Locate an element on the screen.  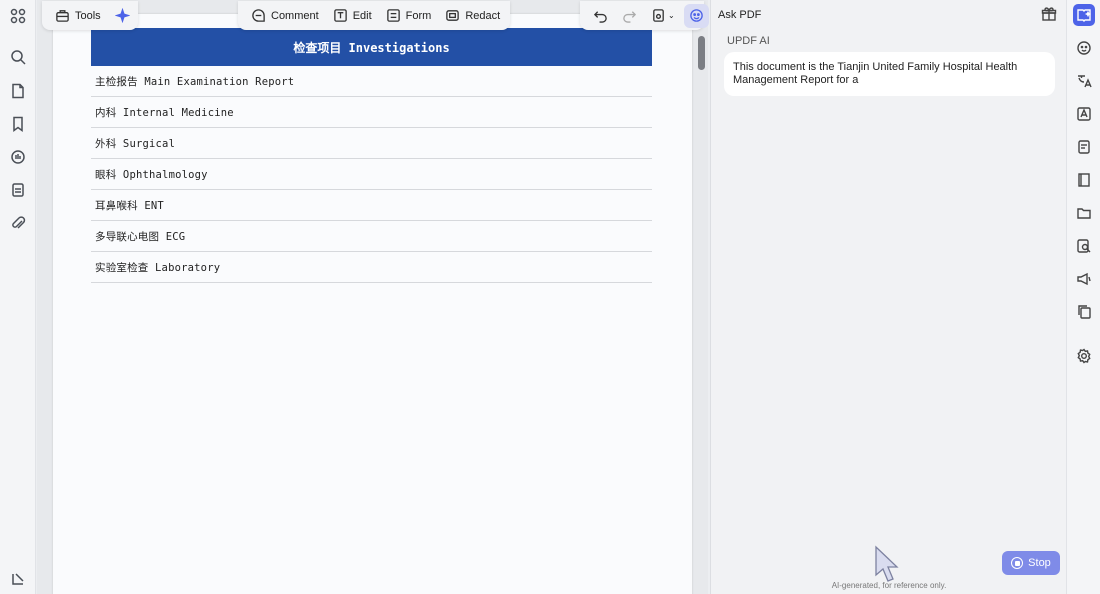
ai-chat-icon is located at coordinates (1084, 48).